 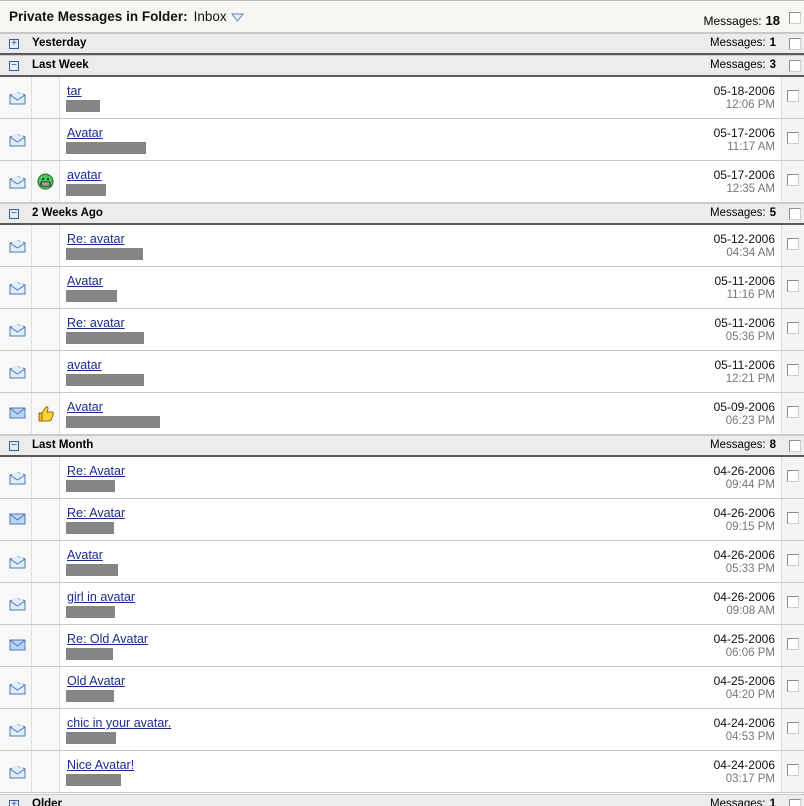 I want to click on message-date: 04-24-2006, so click(x=744, y=765).